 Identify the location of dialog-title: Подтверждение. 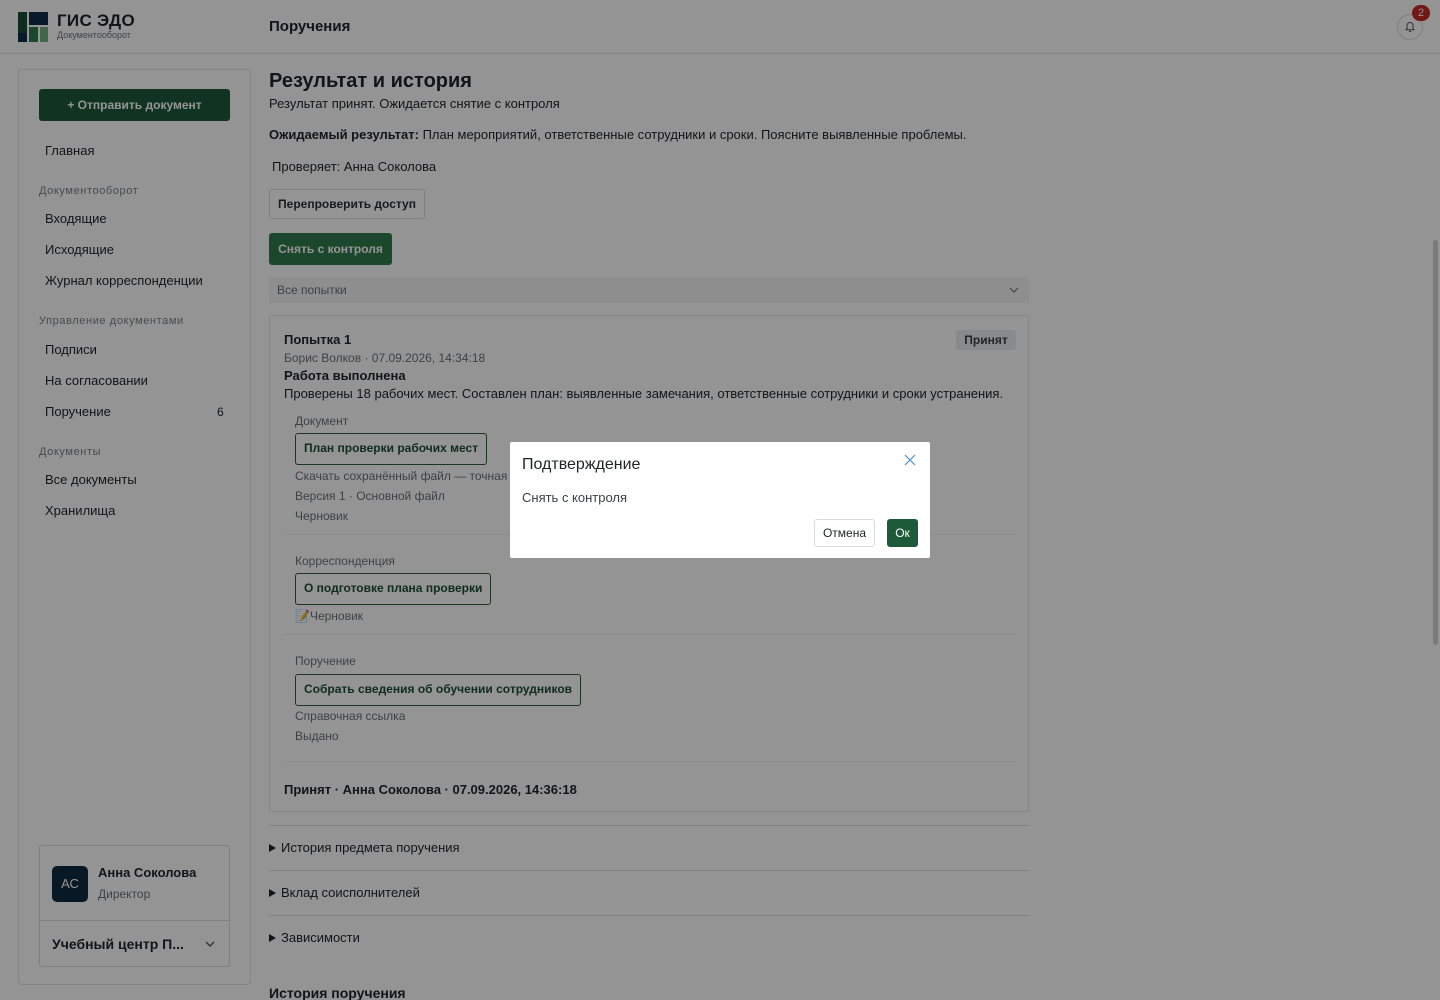
(581, 464).